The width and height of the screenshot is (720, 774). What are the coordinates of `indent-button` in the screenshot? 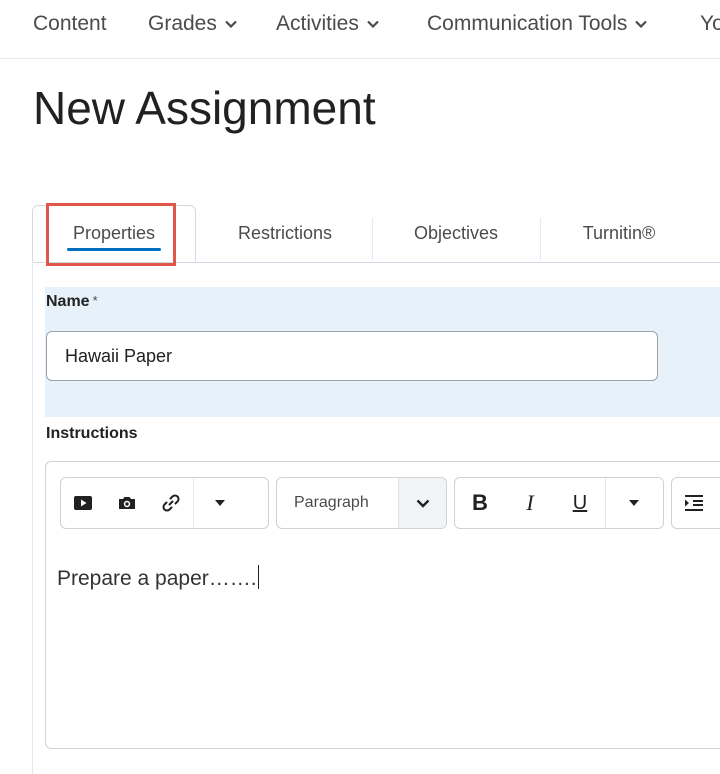 It's located at (694, 503).